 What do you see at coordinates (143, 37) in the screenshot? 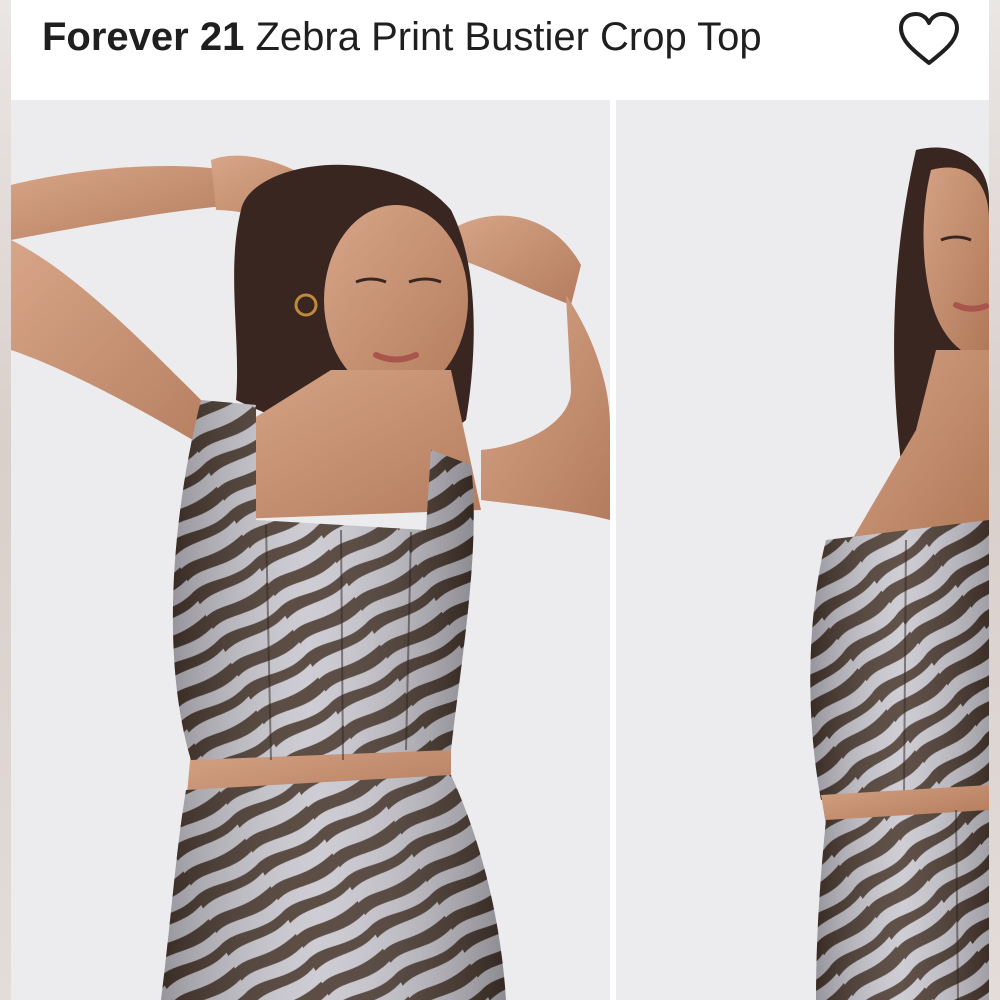
I see `brand-name: Forever 21` at bounding box center [143, 37].